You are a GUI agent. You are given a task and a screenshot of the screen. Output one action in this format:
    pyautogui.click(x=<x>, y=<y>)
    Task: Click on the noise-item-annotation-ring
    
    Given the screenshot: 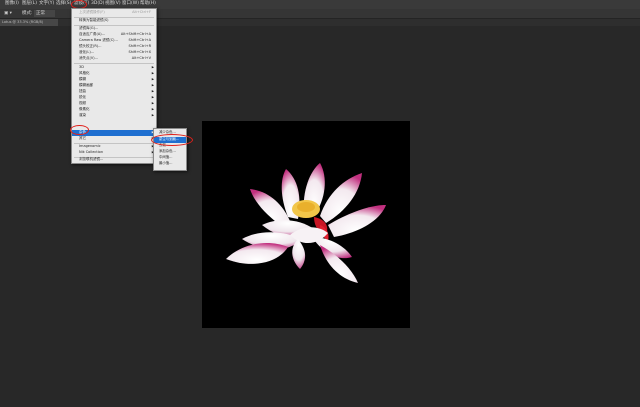 What is the action you would take?
    pyautogui.click(x=79, y=130)
    